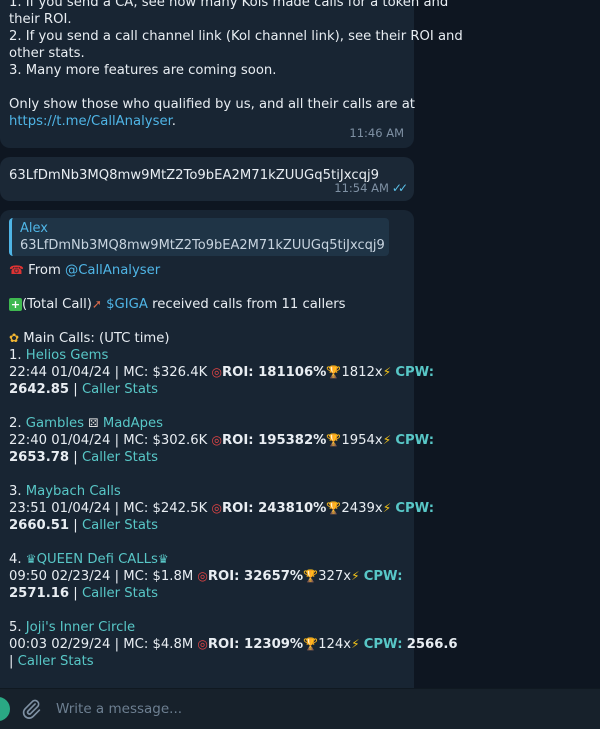  I want to click on call-item-3: 3. Maybach Calls, so click(207, 491).